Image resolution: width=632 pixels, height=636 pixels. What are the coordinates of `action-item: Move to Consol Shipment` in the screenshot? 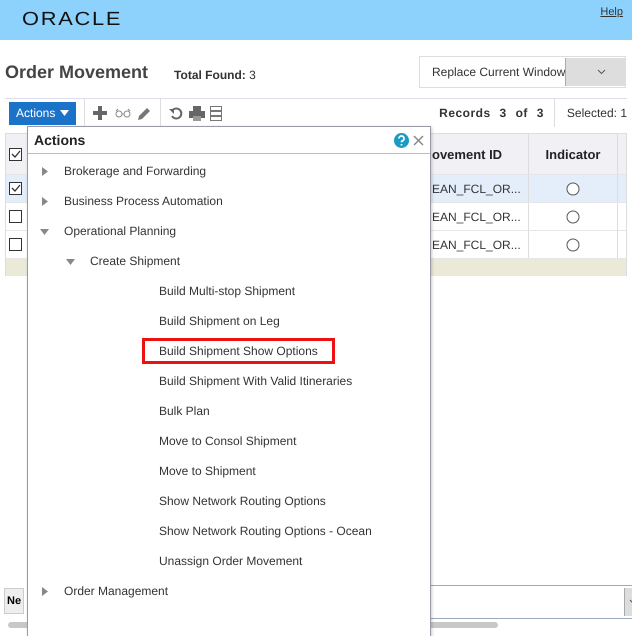 It's located at (228, 441).